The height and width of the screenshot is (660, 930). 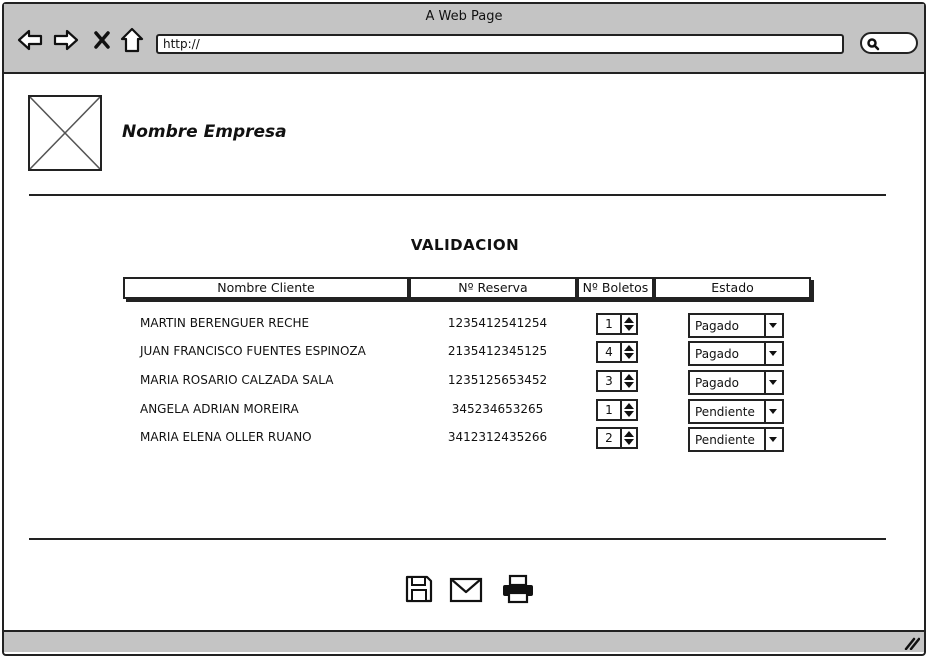 I want to click on company-logo-placeholder, so click(x=65, y=133).